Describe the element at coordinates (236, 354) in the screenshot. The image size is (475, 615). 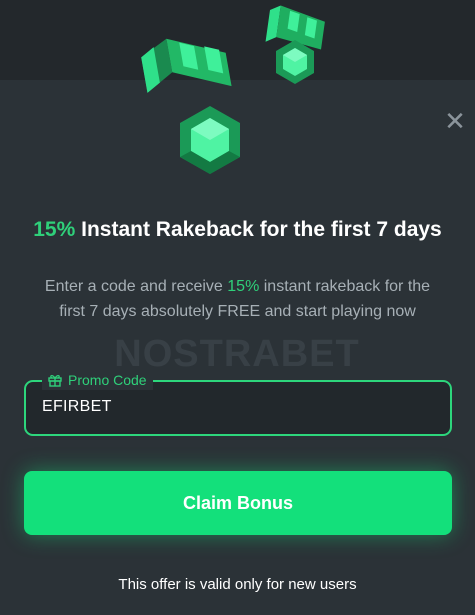
I see `watermark-text: NOSTRABET` at that location.